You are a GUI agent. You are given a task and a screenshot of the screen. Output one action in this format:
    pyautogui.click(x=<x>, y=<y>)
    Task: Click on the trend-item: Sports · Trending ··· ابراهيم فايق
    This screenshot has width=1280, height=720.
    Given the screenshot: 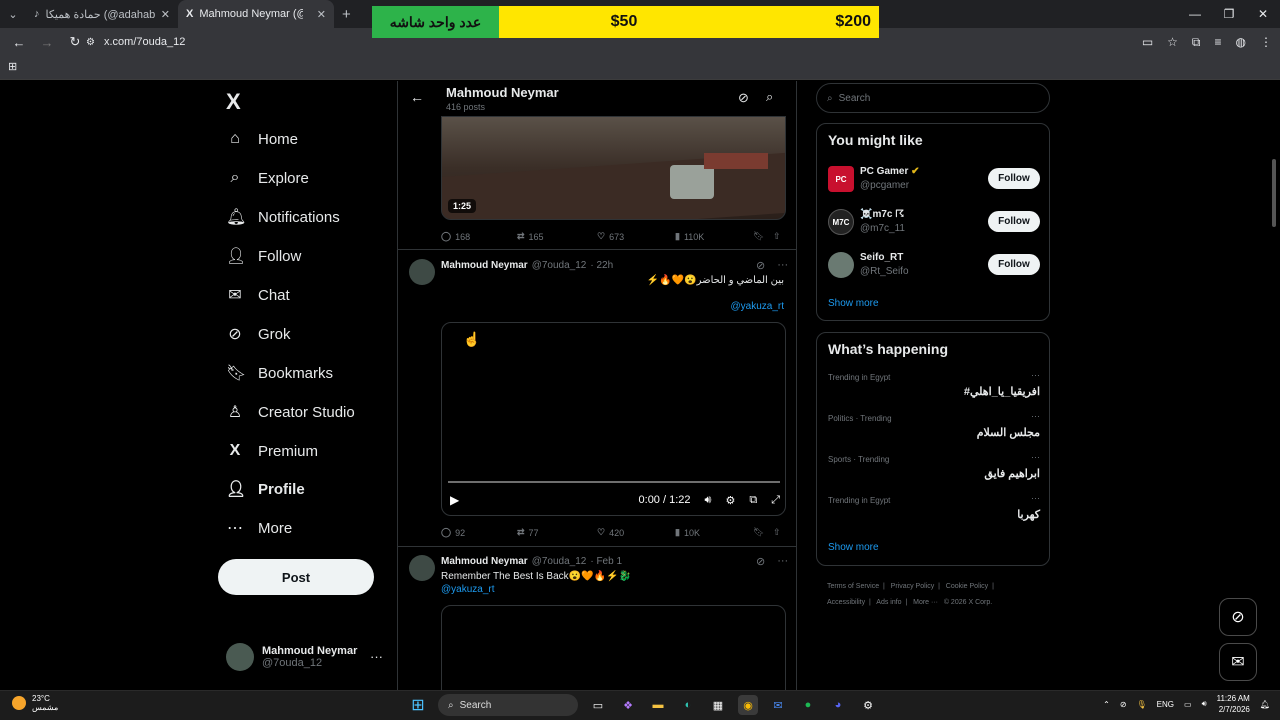 What is the action you would take?
    pyautogui.click(x=934, y=472)
    